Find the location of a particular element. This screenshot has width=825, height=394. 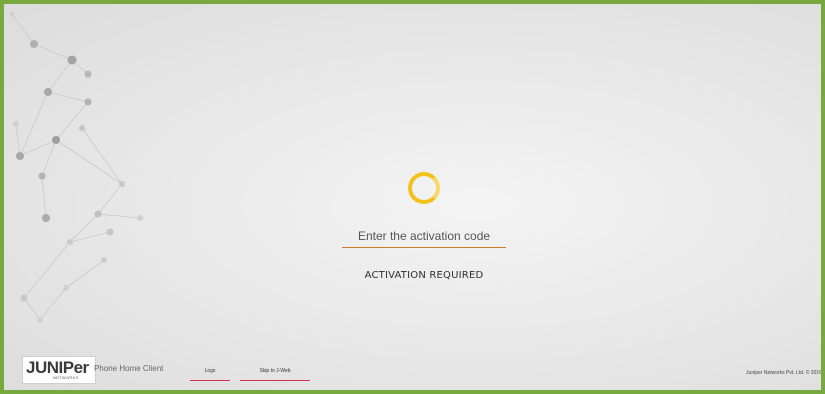

loading-spinner-icon is located at coordinates (424, 188).